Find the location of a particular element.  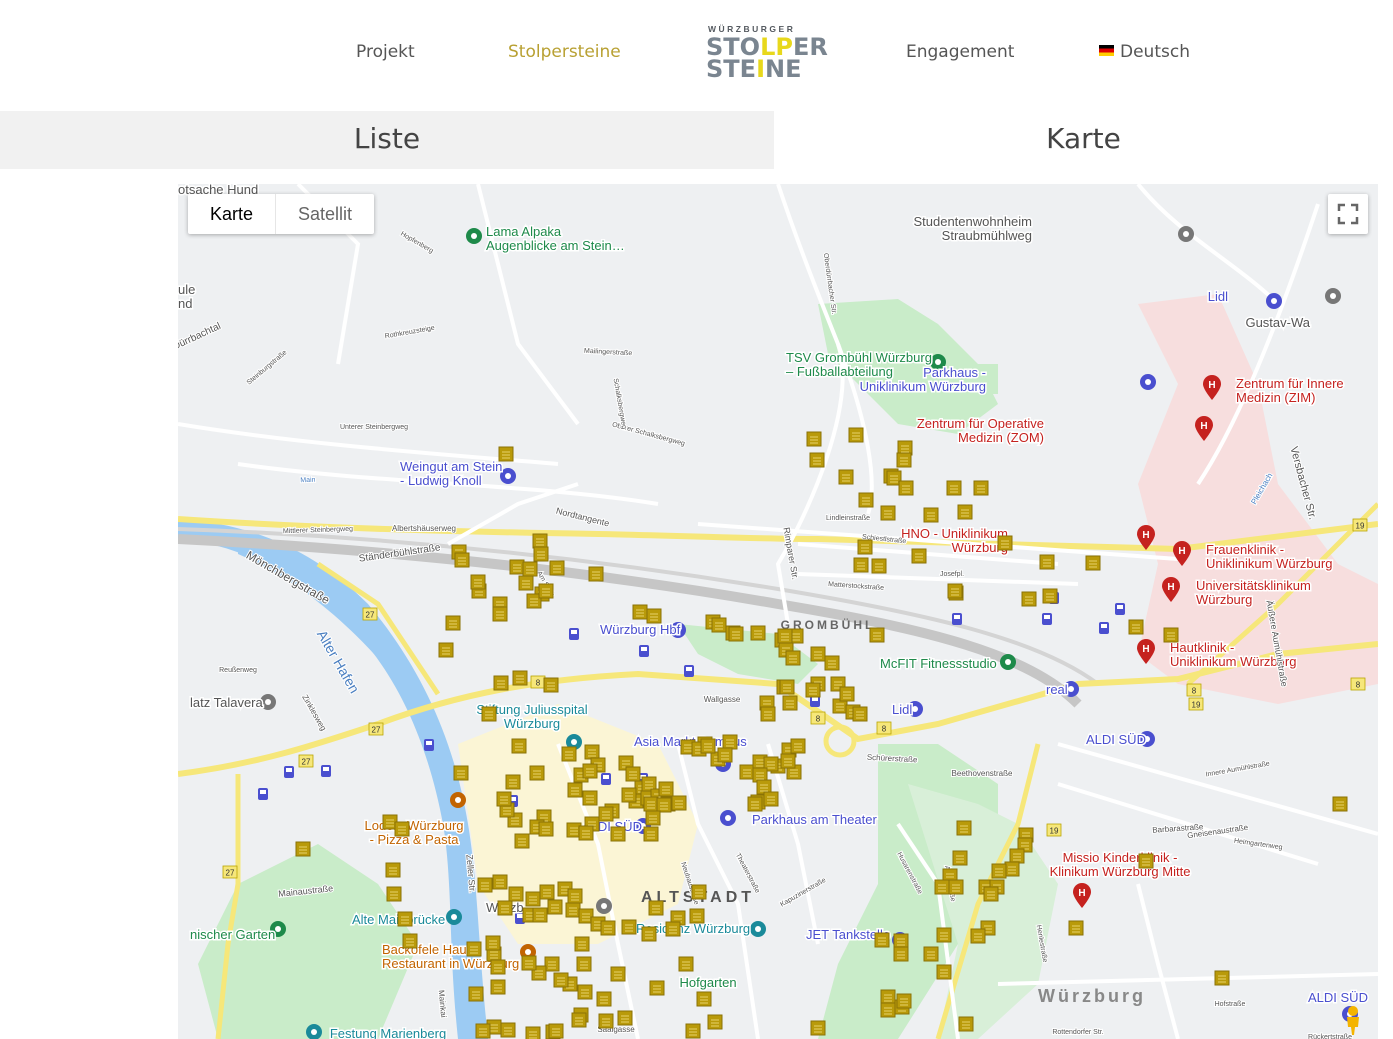

poi-real-label: real is located at coordinates (1057, 690).